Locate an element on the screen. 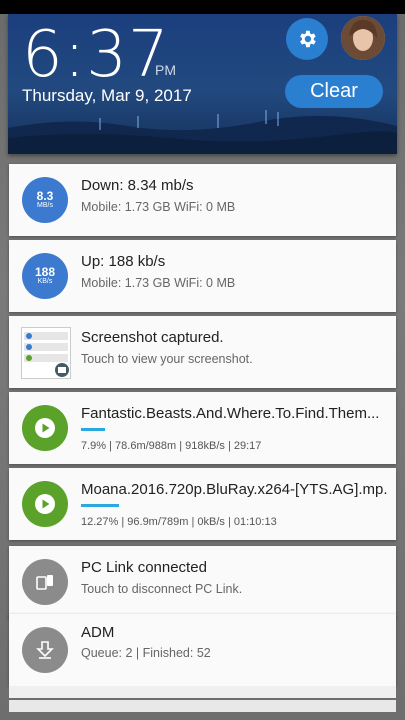 This screenshot has height=720, width=405. download-glyph is located at coordinates (45, 650).